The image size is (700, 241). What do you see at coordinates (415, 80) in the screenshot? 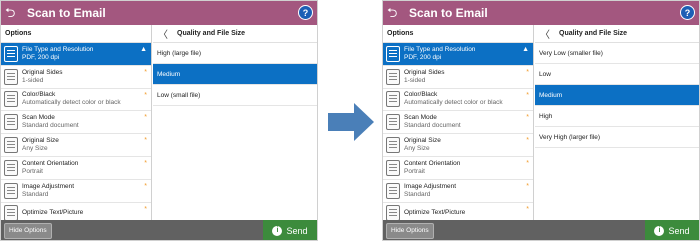
I see `option-value: 1-sided` at bounding box center [415, 80].